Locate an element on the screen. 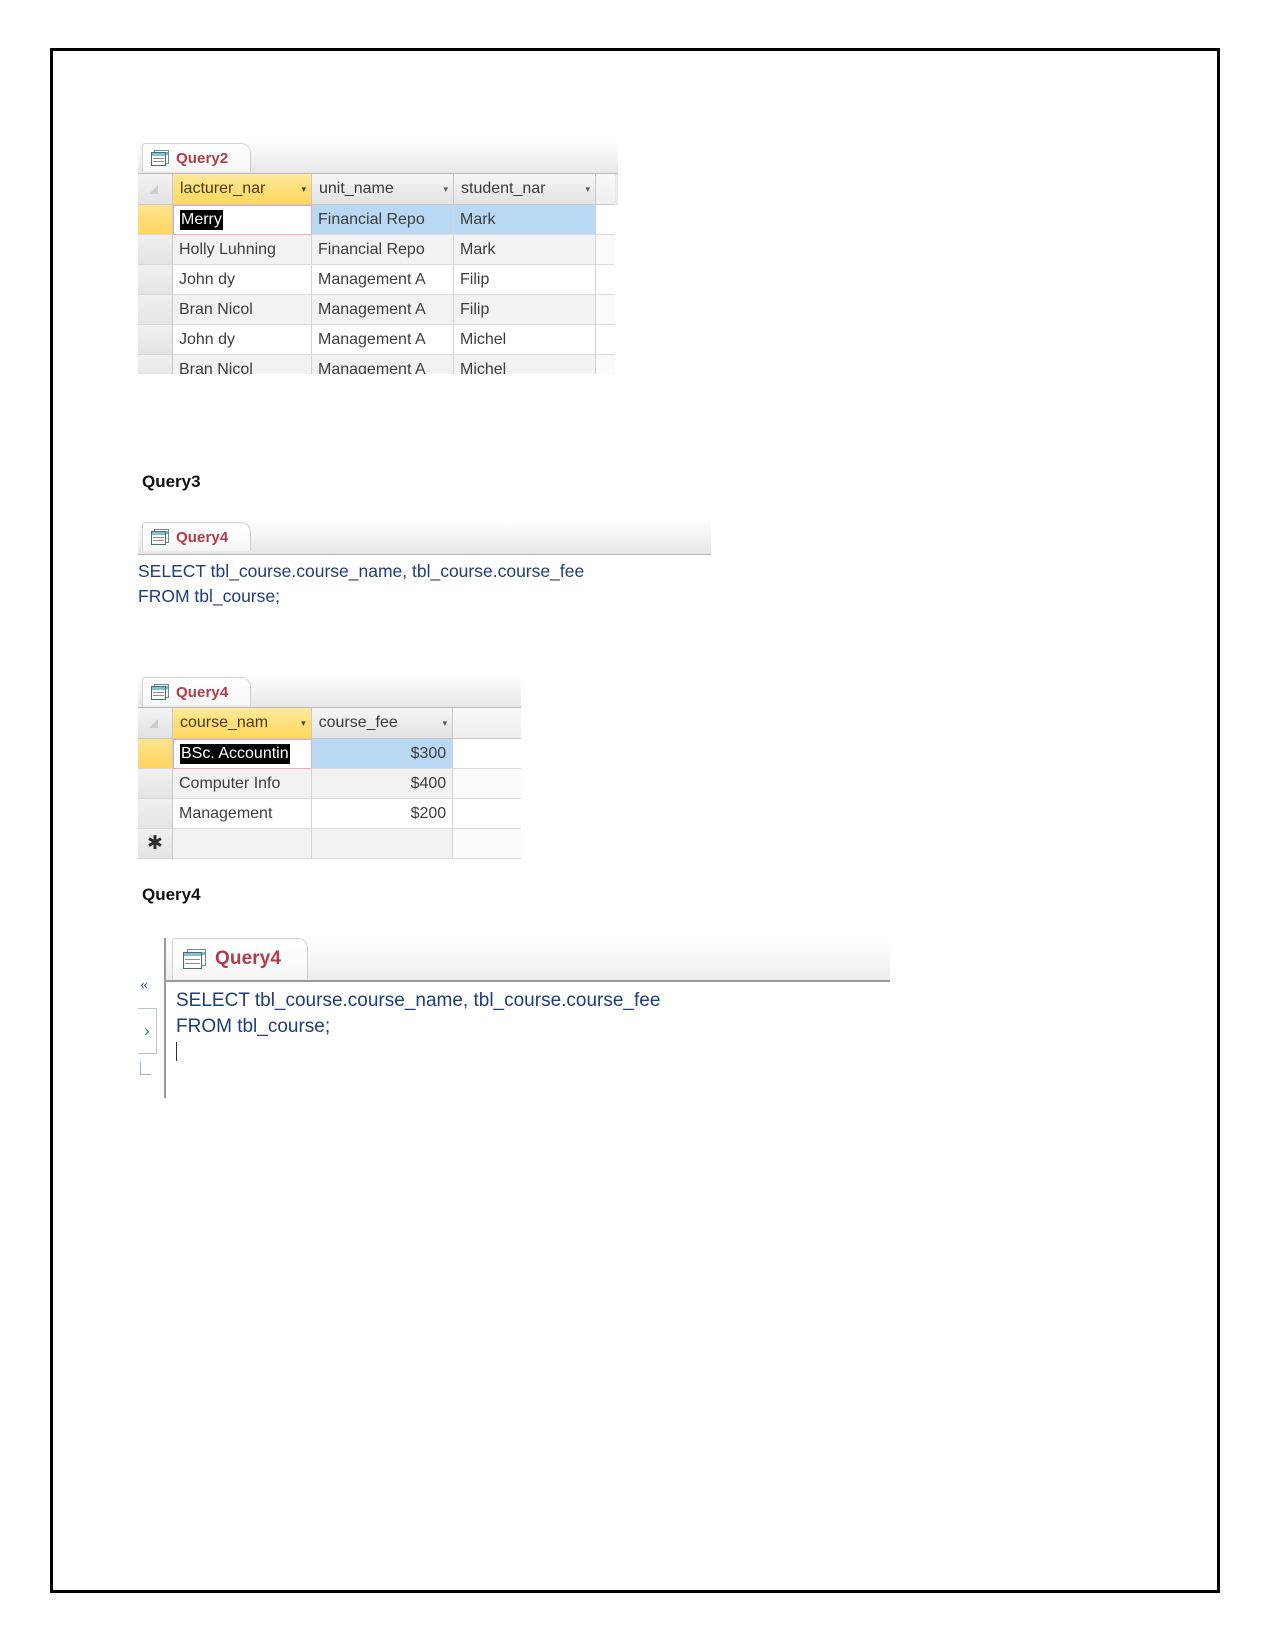 The width and height of the screenshot is (1275, 1651). document-tab-query2: Query2 is located at coordinates (197, 157).